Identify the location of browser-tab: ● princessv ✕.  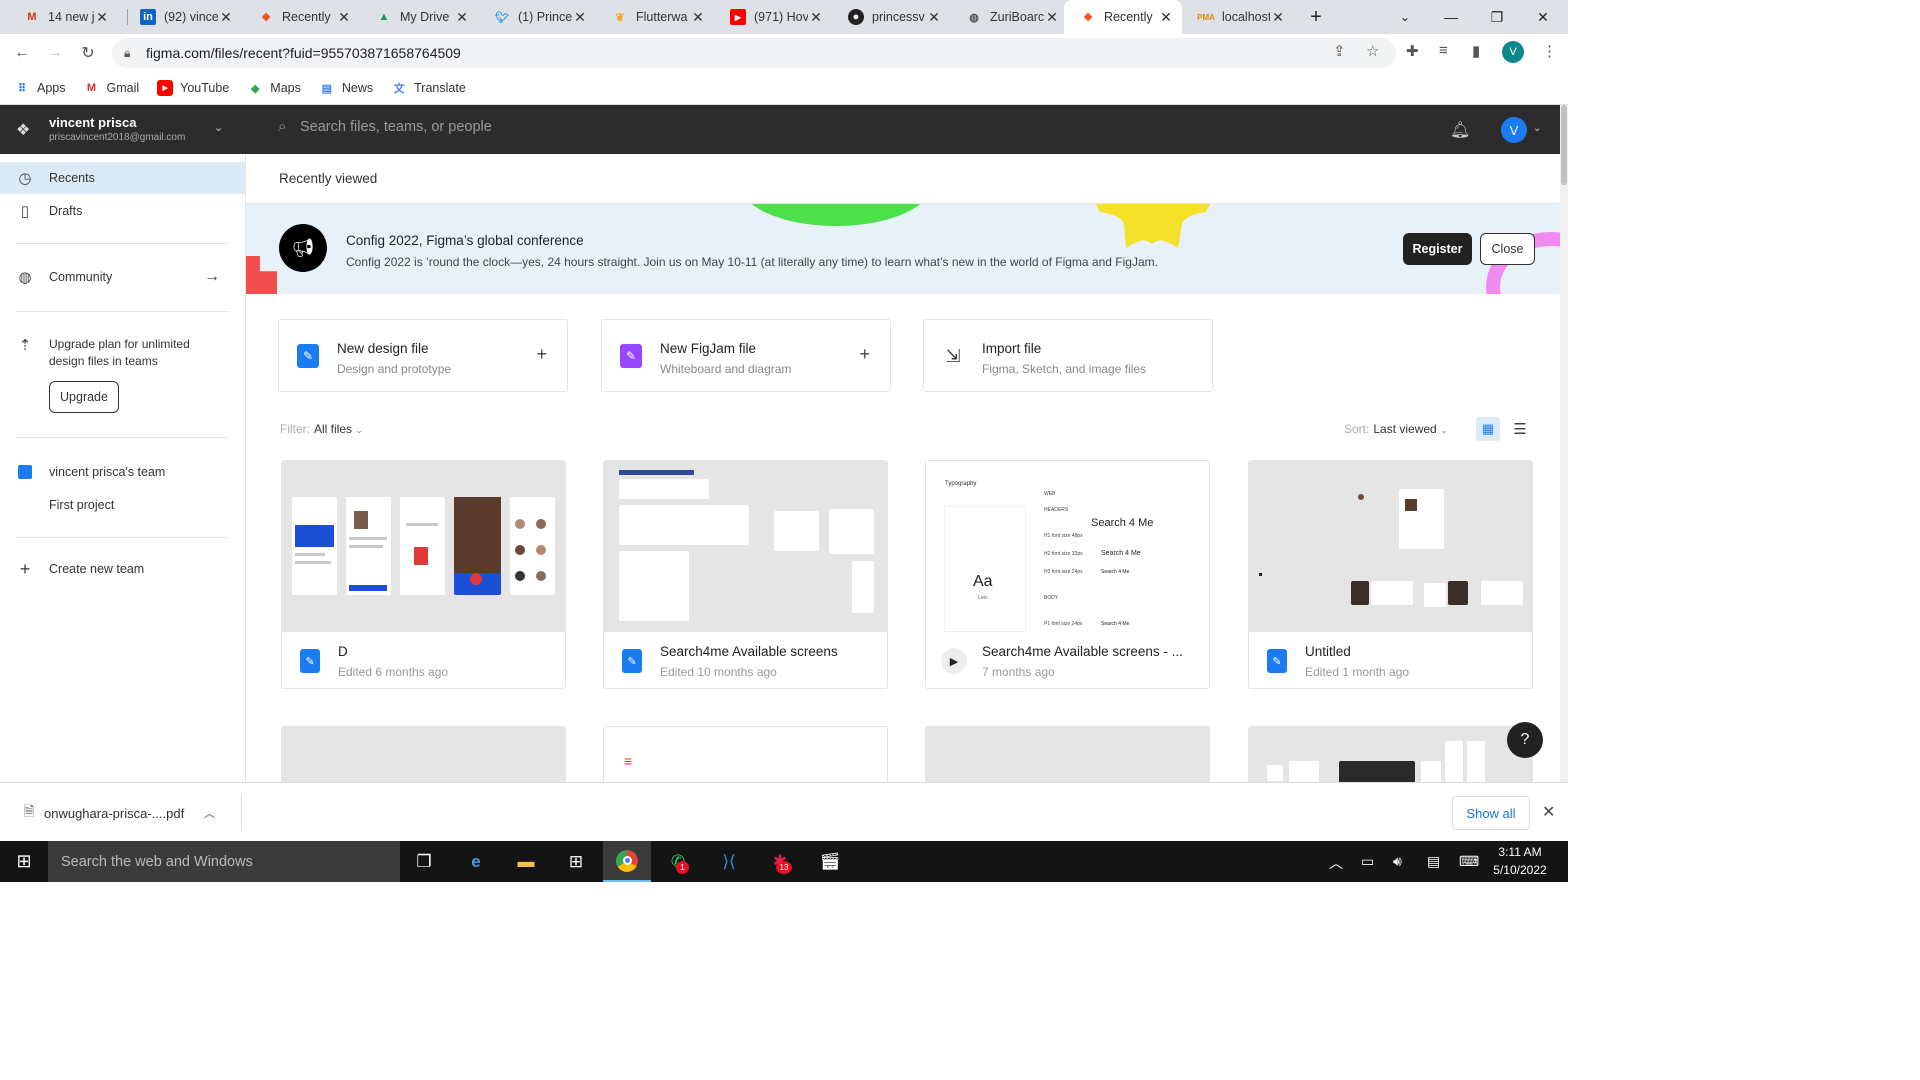
(891, 17).